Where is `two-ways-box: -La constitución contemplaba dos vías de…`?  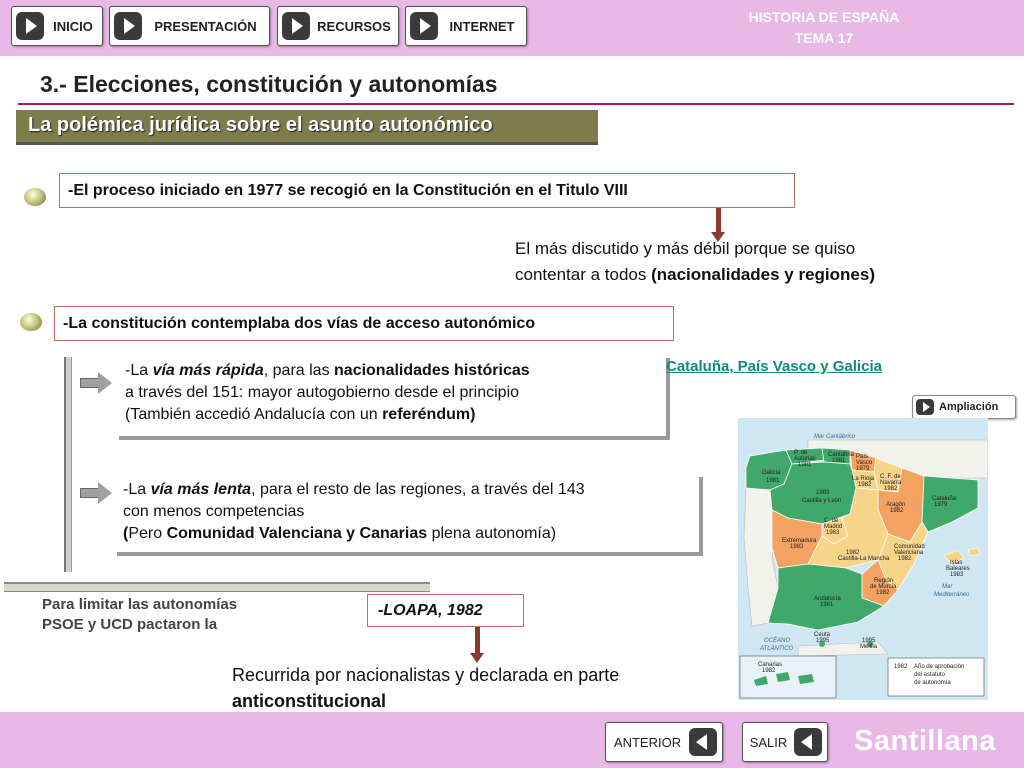 two-ways-box: -La constitución contemplaba dos vías de… is located at coordinates (364, 323).